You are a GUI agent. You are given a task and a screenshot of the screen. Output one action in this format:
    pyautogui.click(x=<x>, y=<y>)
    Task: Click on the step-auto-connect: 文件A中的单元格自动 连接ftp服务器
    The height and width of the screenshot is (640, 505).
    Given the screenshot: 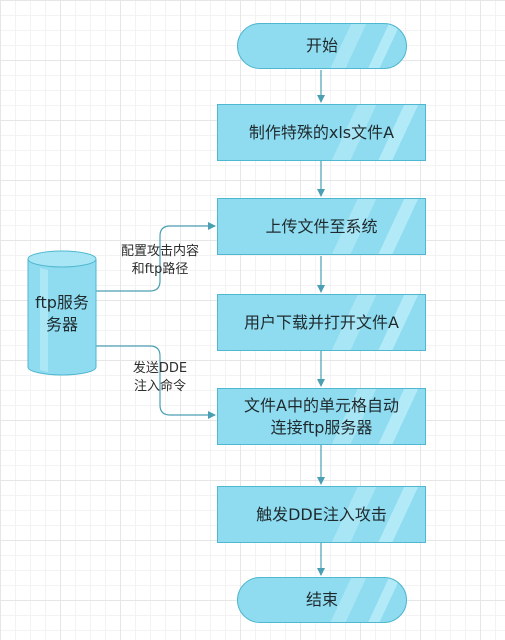 What is the action you would take?
    pyautogui.click(x=321, y=416)
    